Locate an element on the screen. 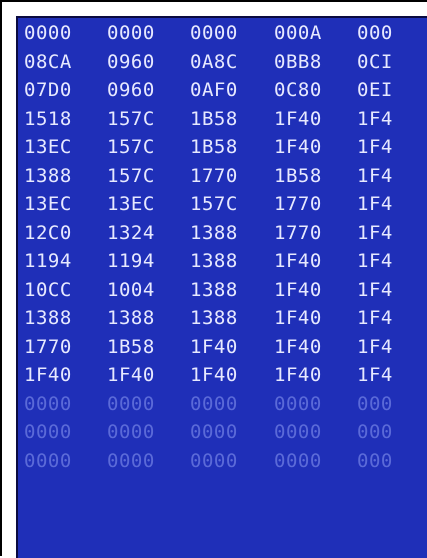  hex-cell: 07D0 is located at coordinates (48, 90).